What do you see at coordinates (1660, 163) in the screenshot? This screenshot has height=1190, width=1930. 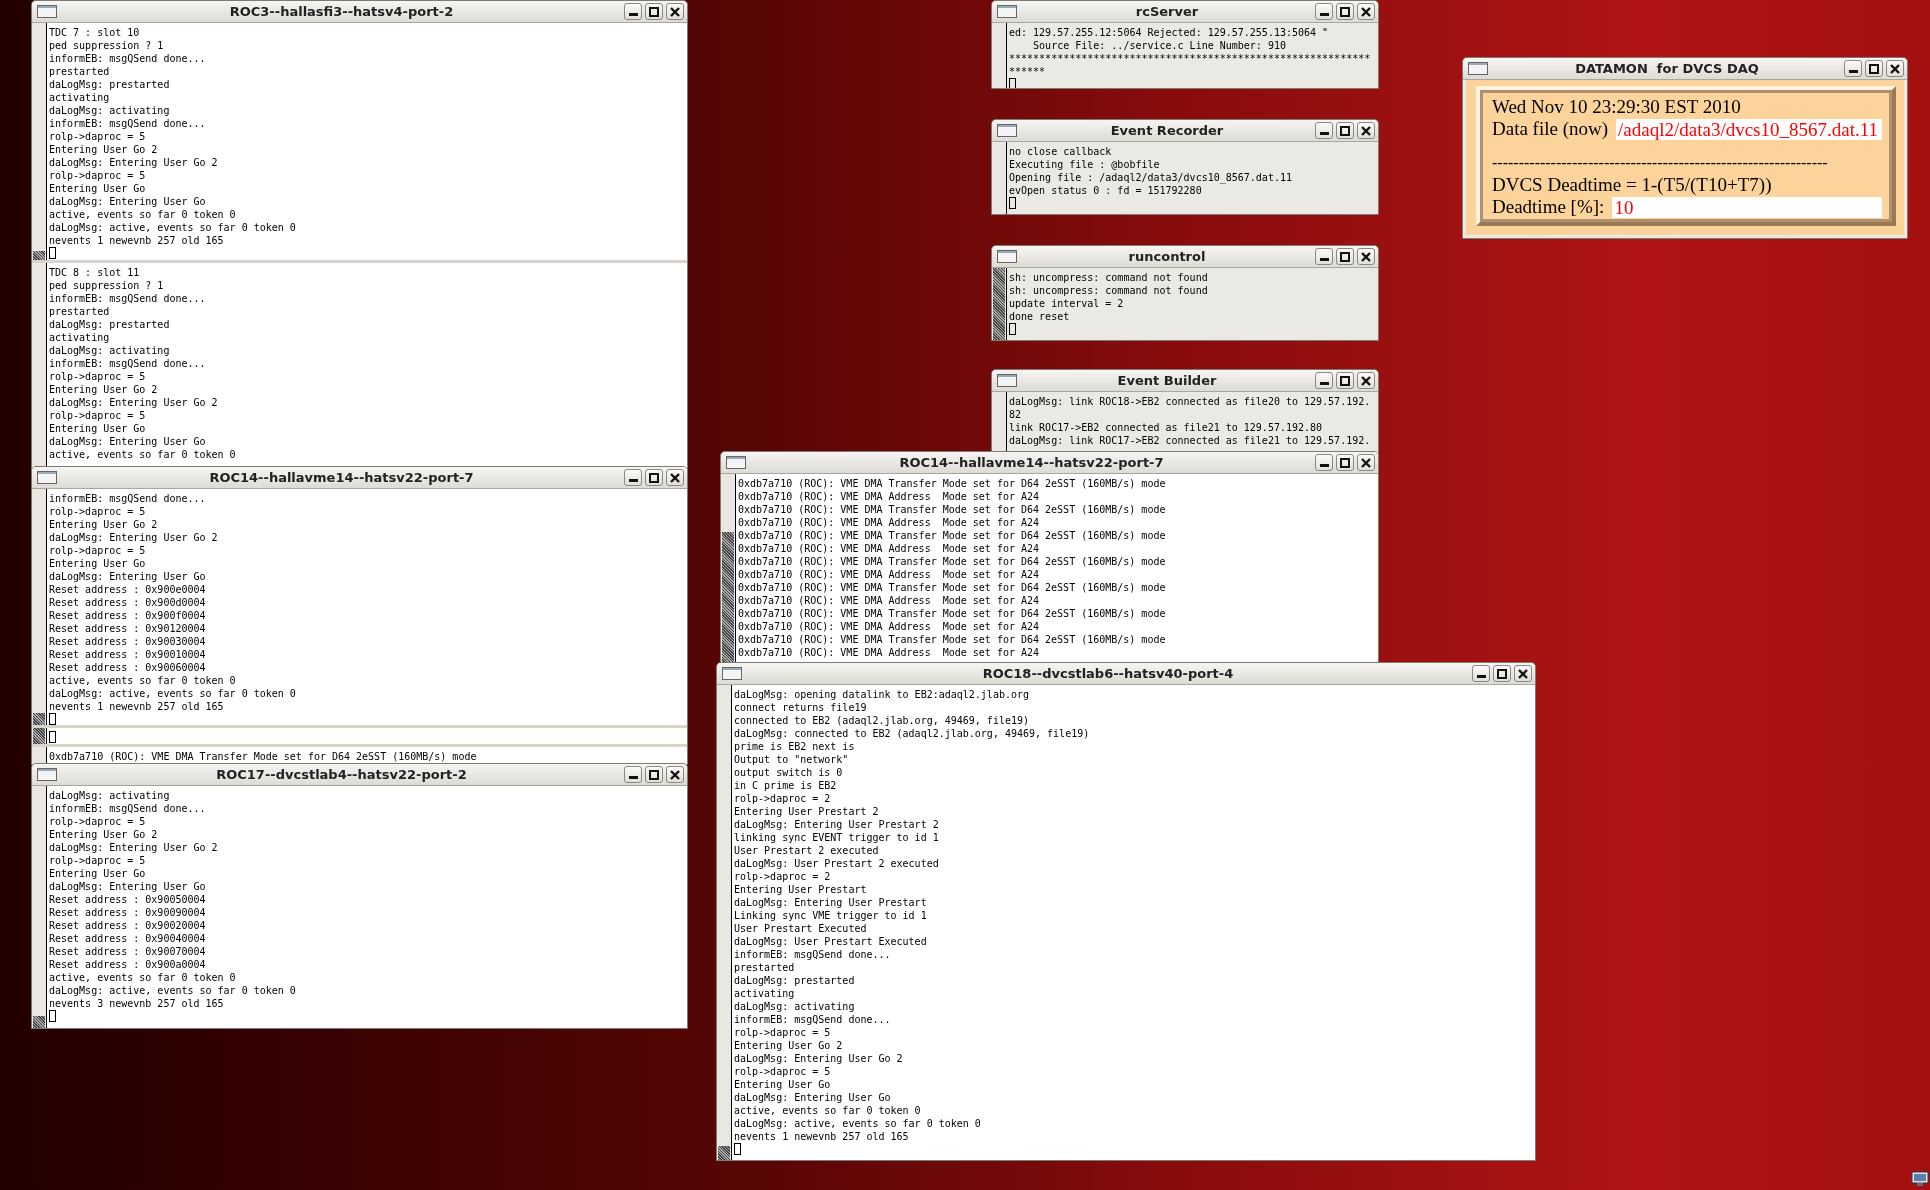 I see `dashed-rule-text: ---------------------------------------------------------------` at bounding box center [1660, 163].